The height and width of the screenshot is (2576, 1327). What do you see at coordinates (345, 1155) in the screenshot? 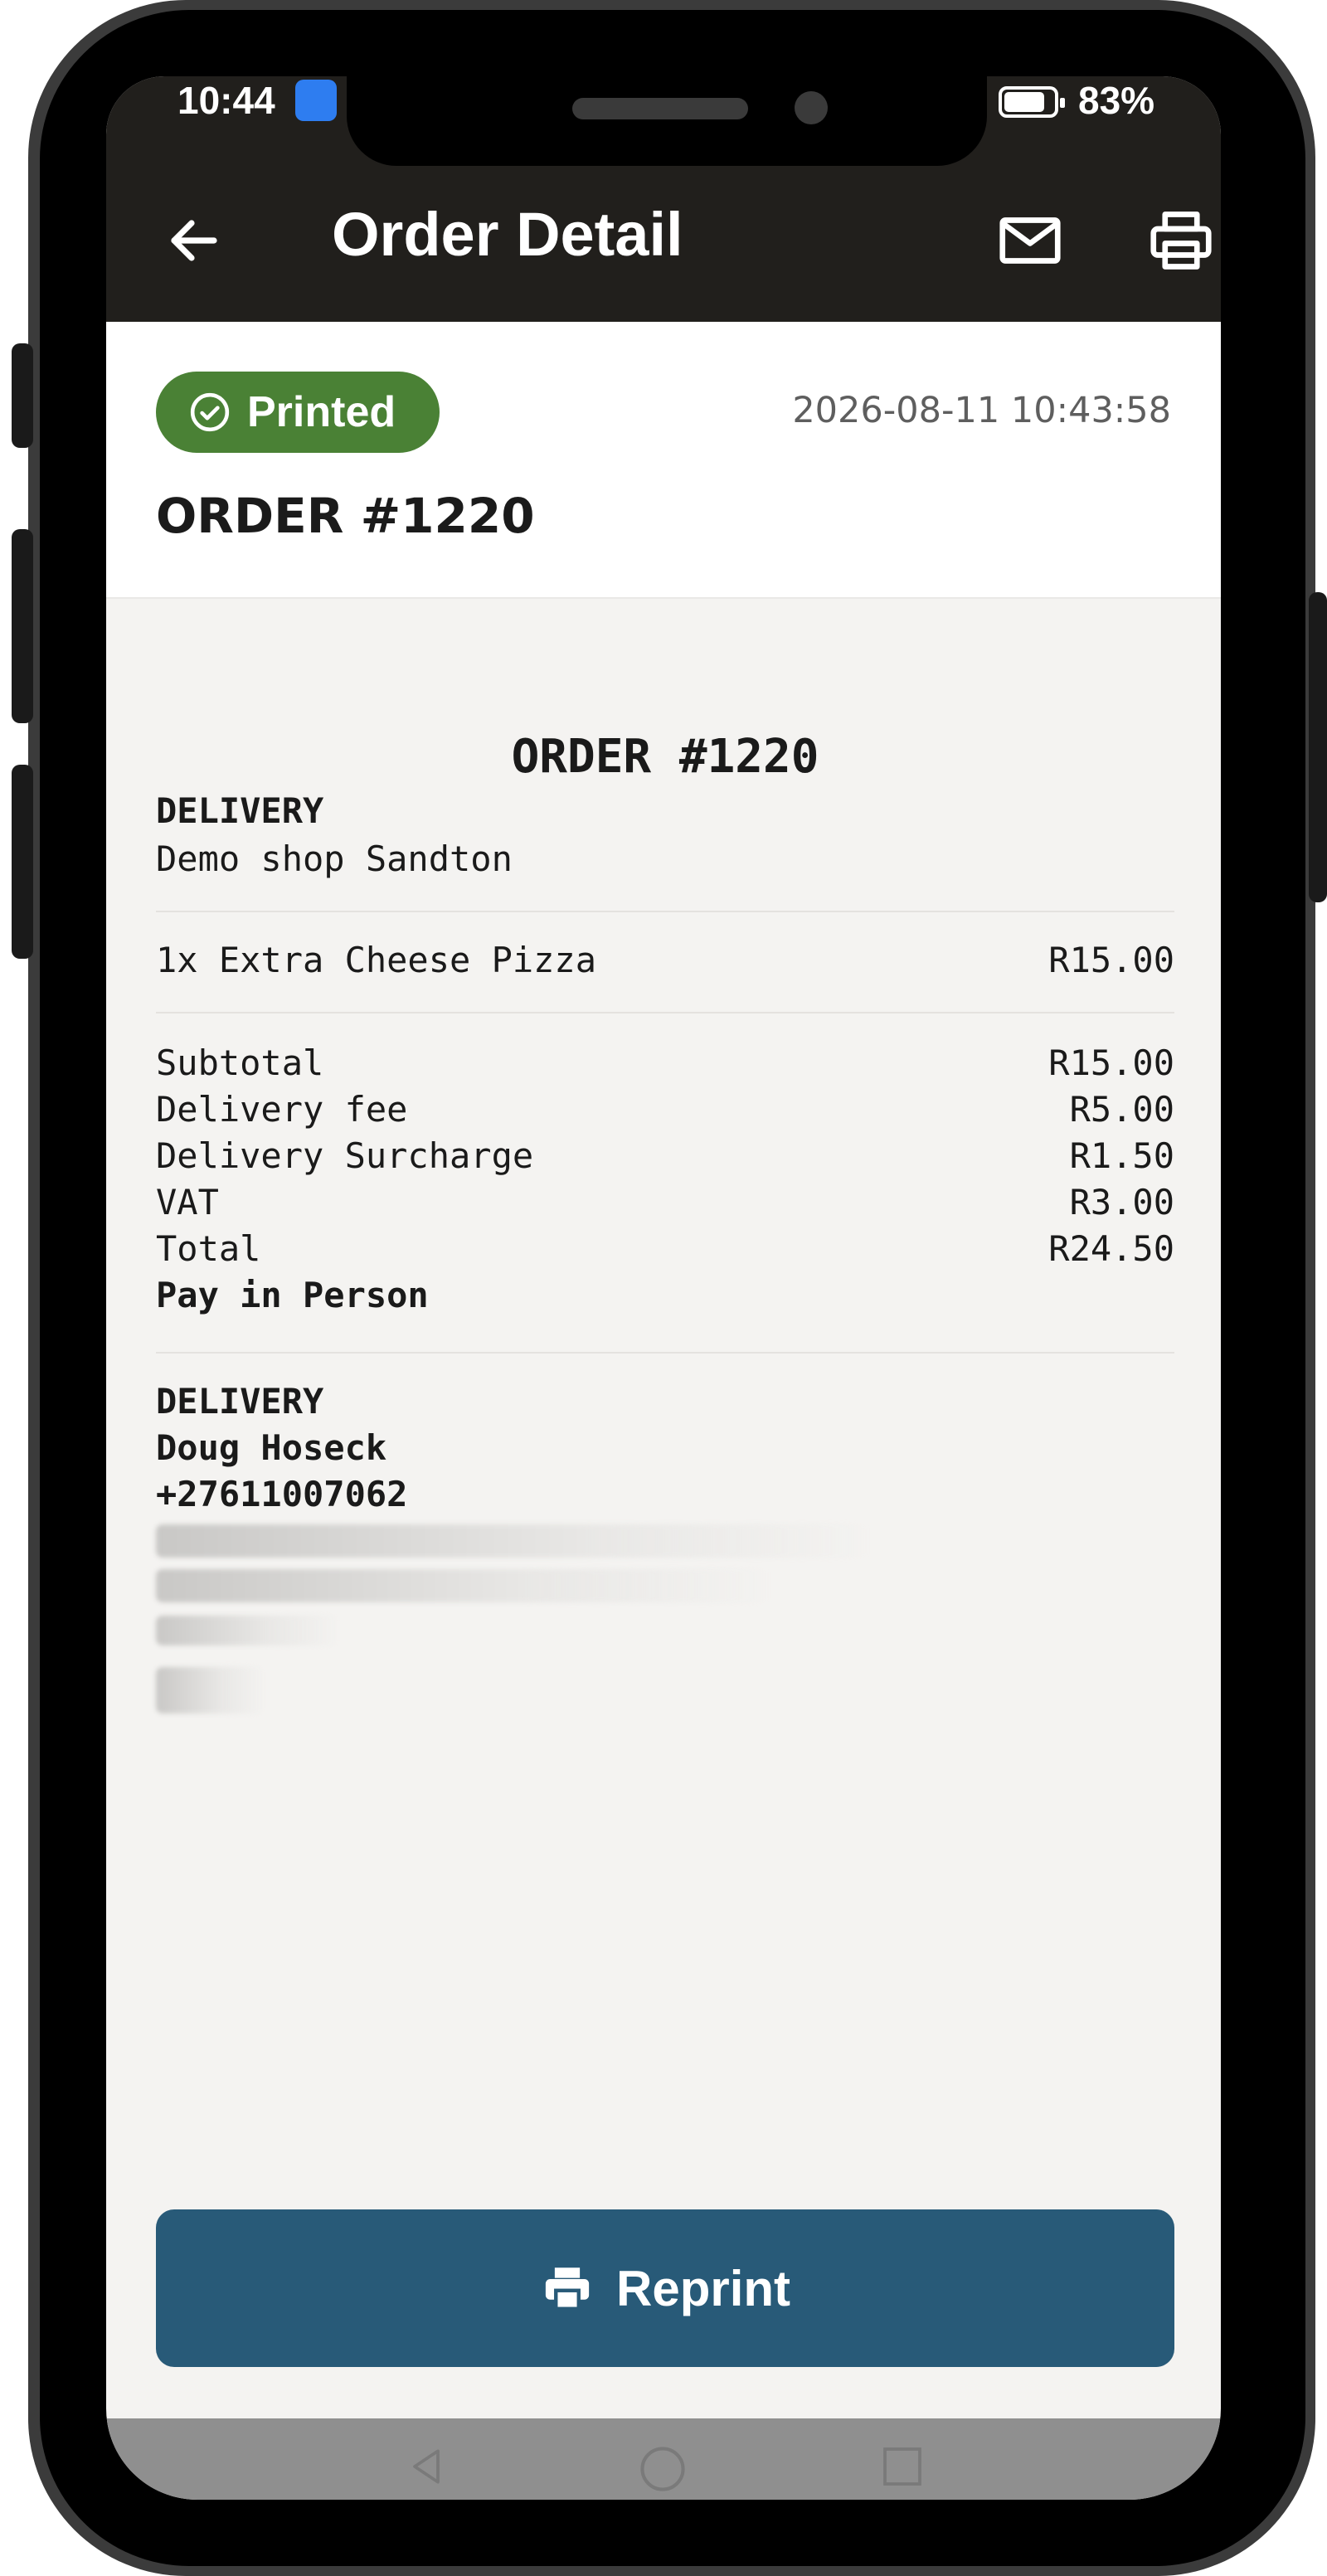
I see `total-label: Delivery Surcharge` at bounding box center [345, 1155].